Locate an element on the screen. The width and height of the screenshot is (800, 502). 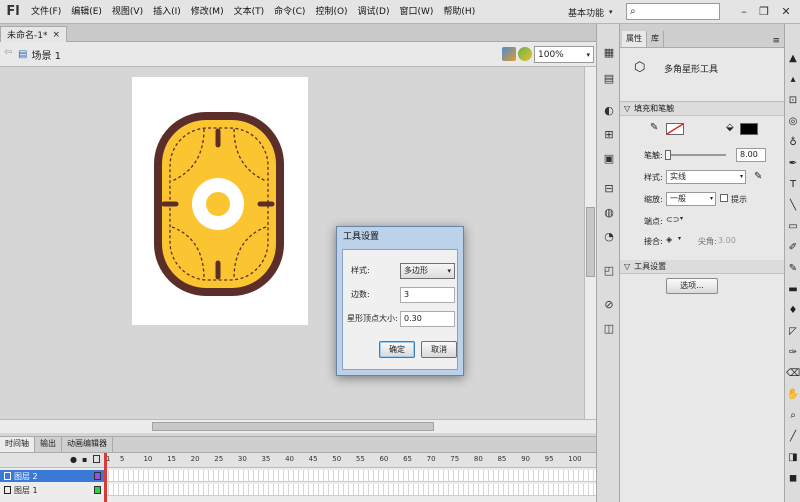
cancel-button: 取消 is located at coordinates (439, 349).